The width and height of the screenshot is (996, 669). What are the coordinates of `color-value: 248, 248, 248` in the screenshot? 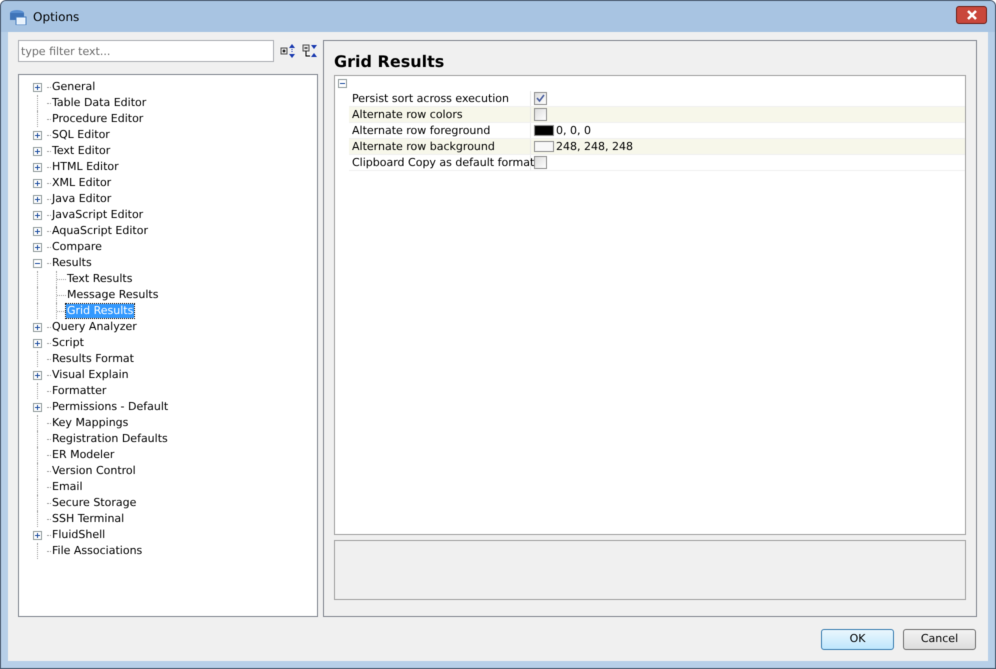 It's located at (594, 146).